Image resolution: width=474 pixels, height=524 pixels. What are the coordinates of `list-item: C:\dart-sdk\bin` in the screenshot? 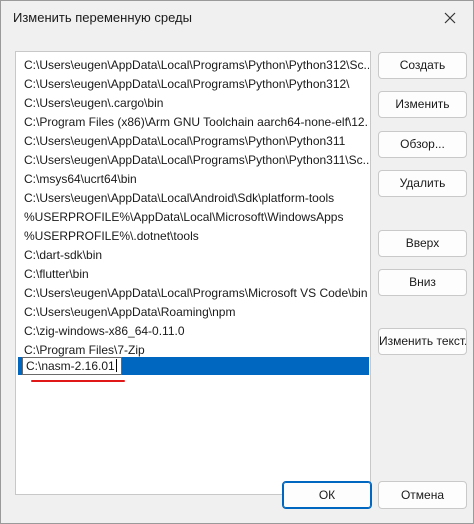 It's located at (193, 255).